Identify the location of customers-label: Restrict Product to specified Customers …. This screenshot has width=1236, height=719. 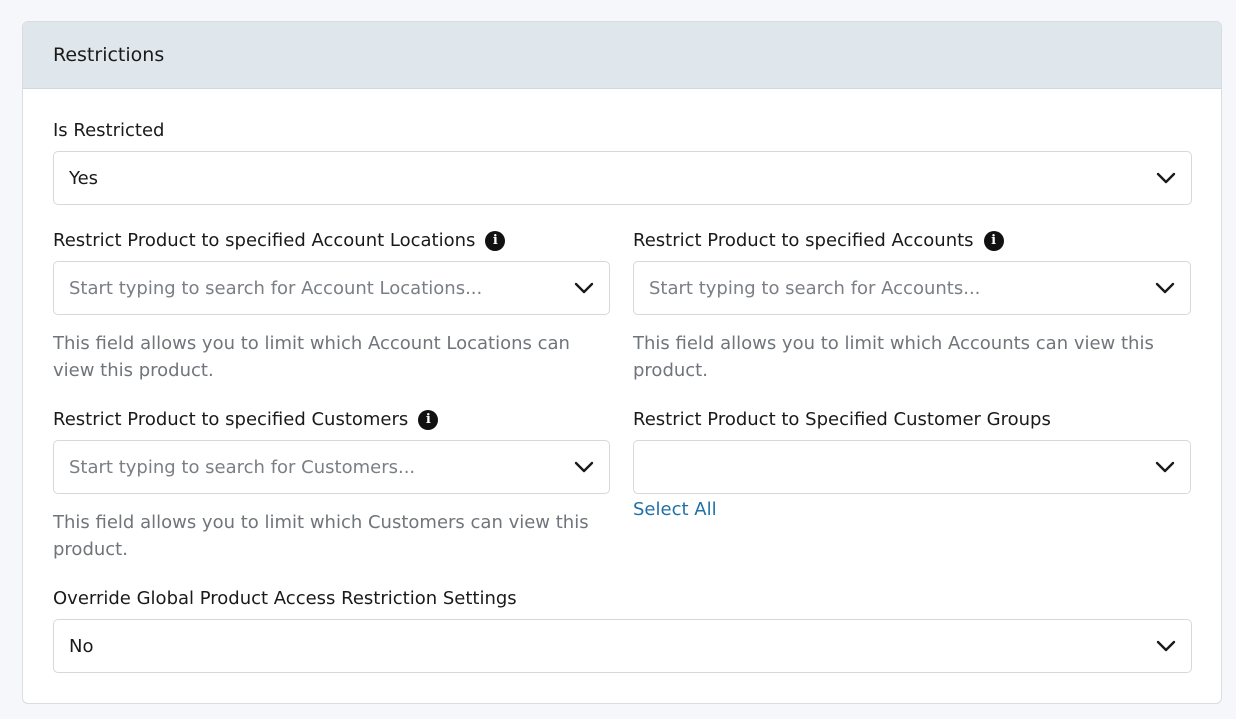
(246, 419).